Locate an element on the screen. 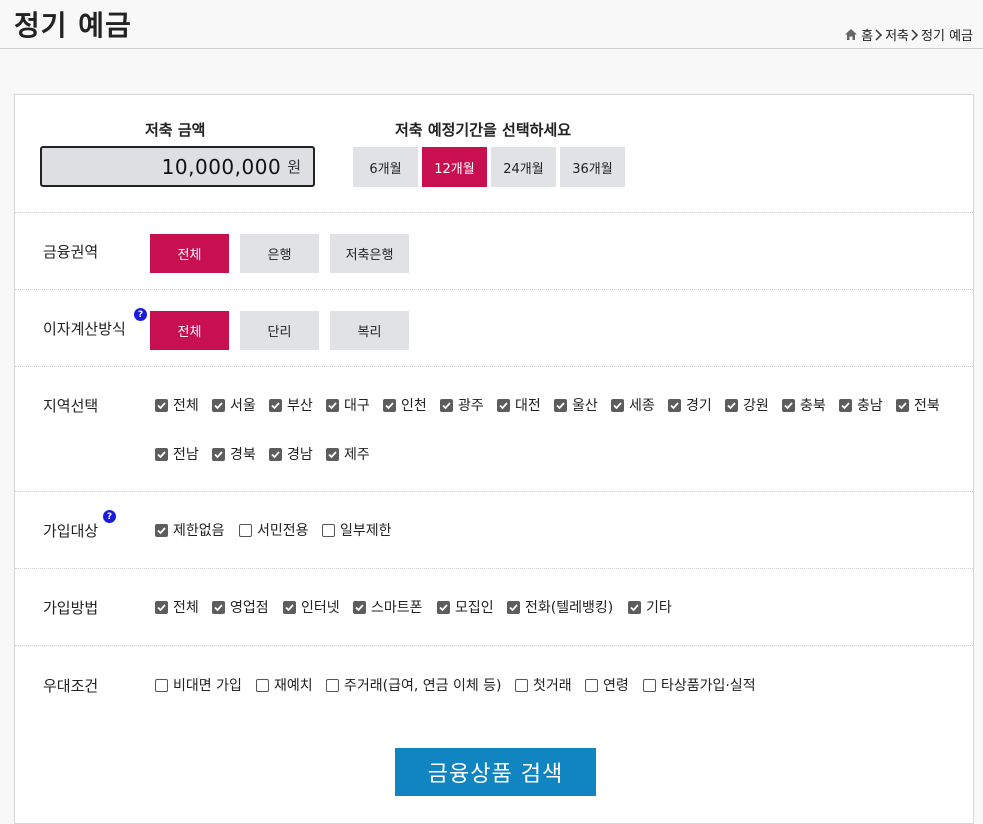 This screenshot has height=824, width=983. region-checkbox-option: 제주 is located at coordinates (348, 454).